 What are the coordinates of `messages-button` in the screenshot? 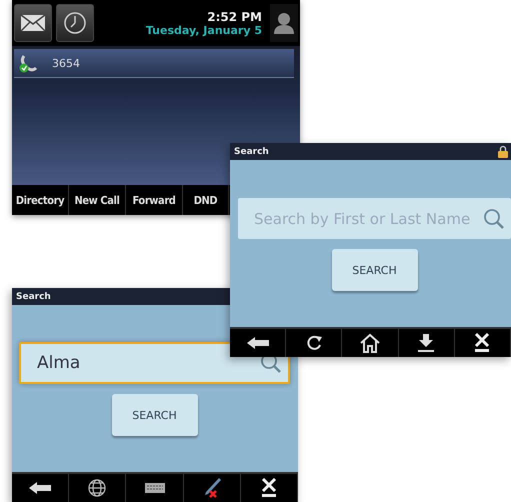 It's located at (33, 23).